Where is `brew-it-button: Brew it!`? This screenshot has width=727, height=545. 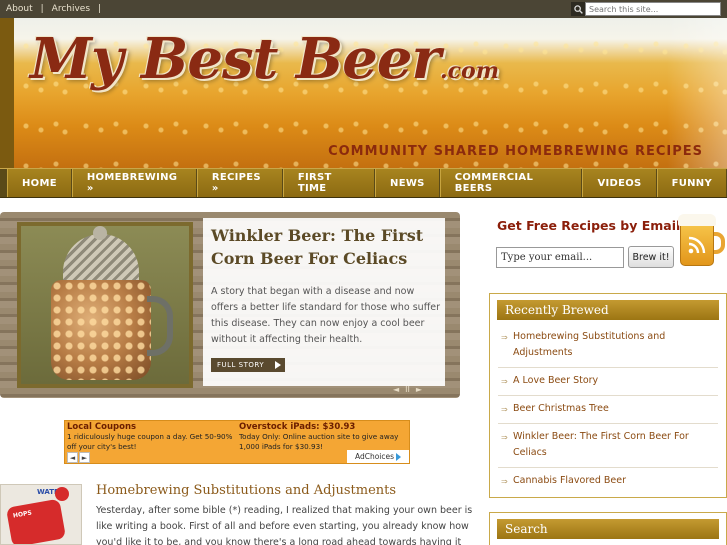
brew-it-button: Brew it! is located at coordinates (651, 257).